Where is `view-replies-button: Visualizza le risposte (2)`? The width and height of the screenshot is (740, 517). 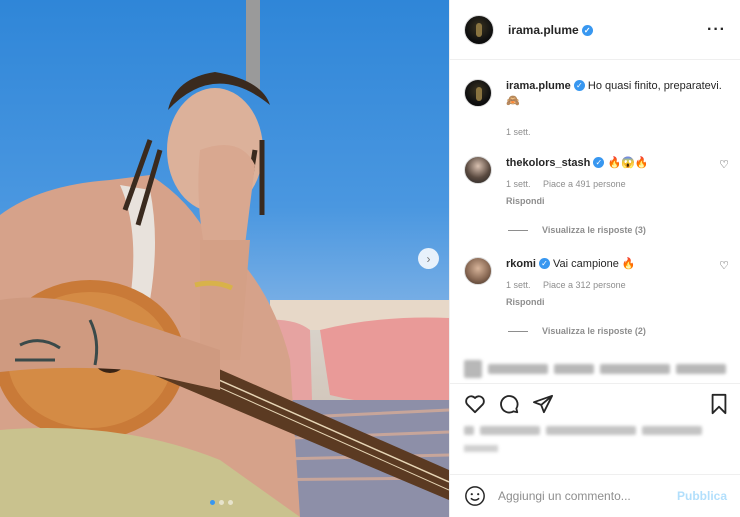 view-replies-button: Visualizza le risposte (2) is located at coordinates (577, 331).